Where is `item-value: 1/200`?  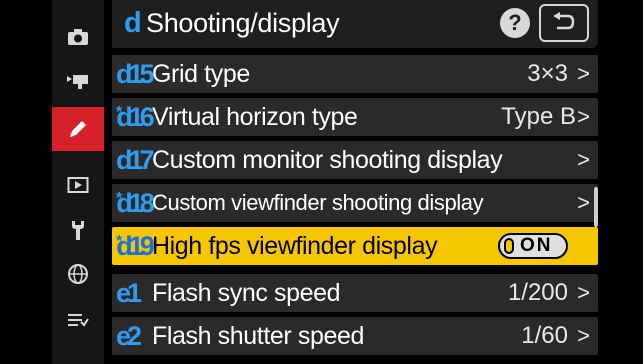
item-value: 1/200 is located at coordinates (537, 292).